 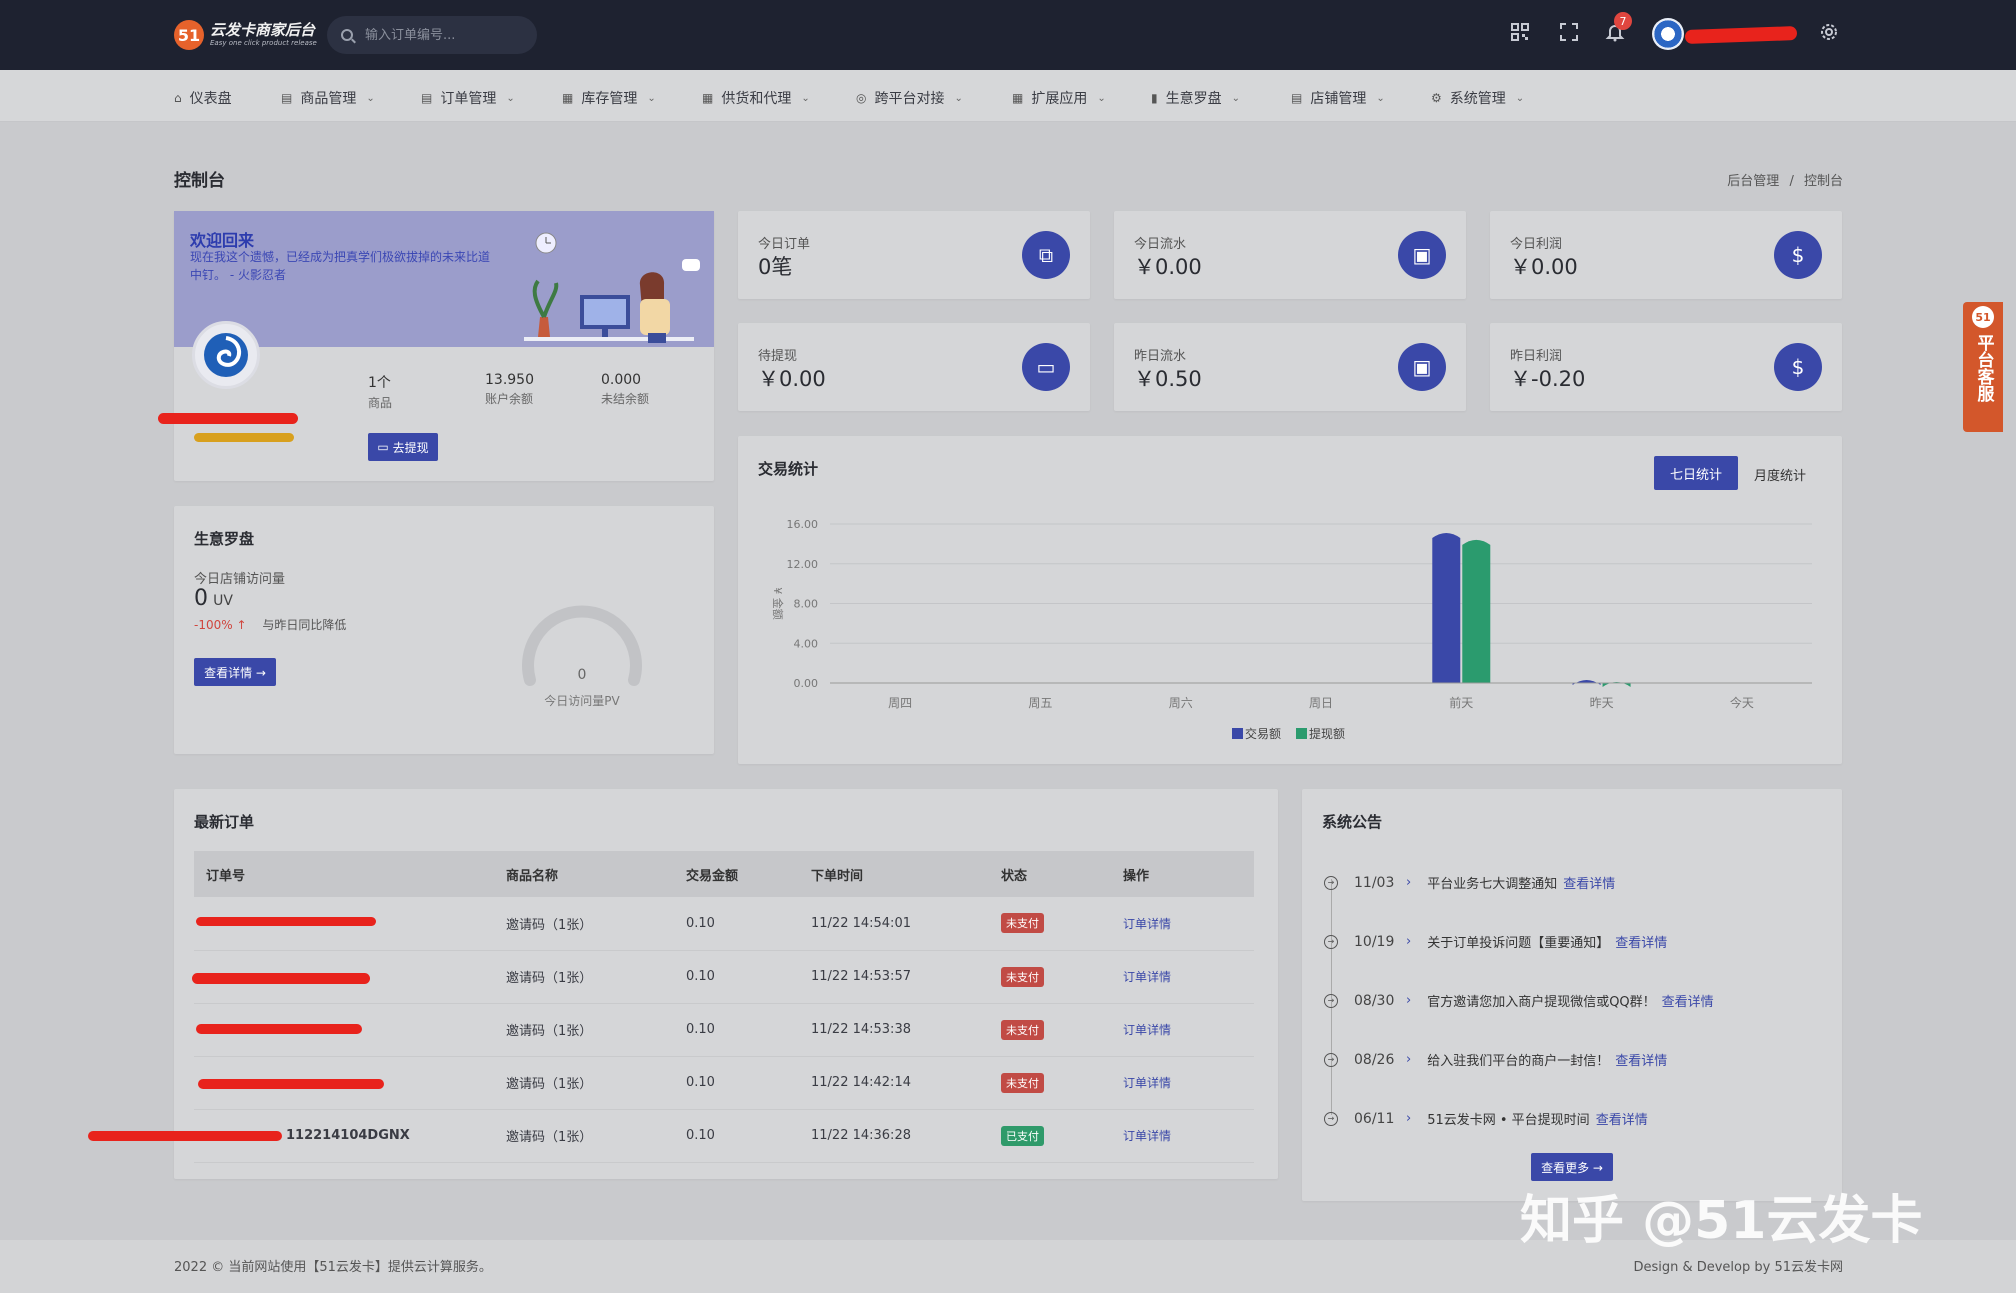 I want to click on logo-title: 云发卡商家后台, so click(x=263, y=30).